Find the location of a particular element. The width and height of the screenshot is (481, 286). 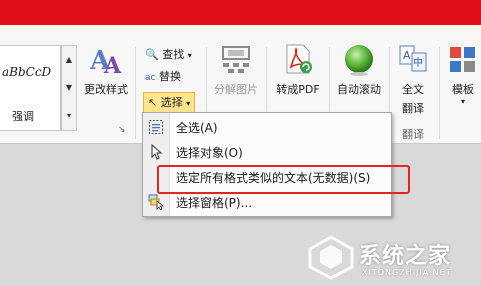

split-image-button: 分解图片 is located at coordinates (236, 70).